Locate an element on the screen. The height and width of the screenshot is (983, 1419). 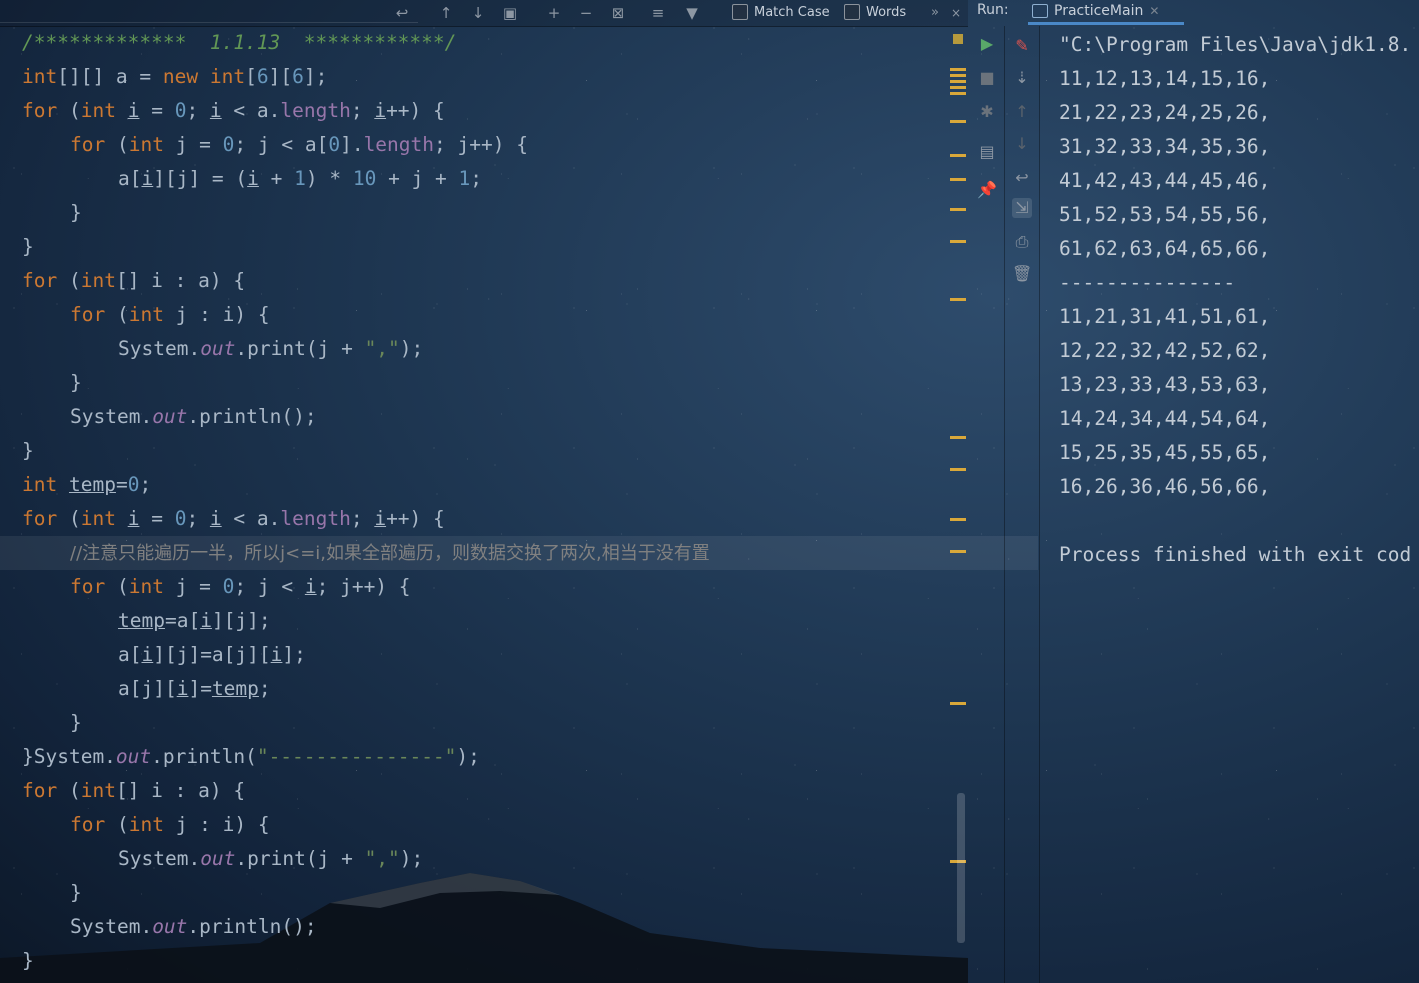
words-checkbox: Words is located at coordinates (875, 12).